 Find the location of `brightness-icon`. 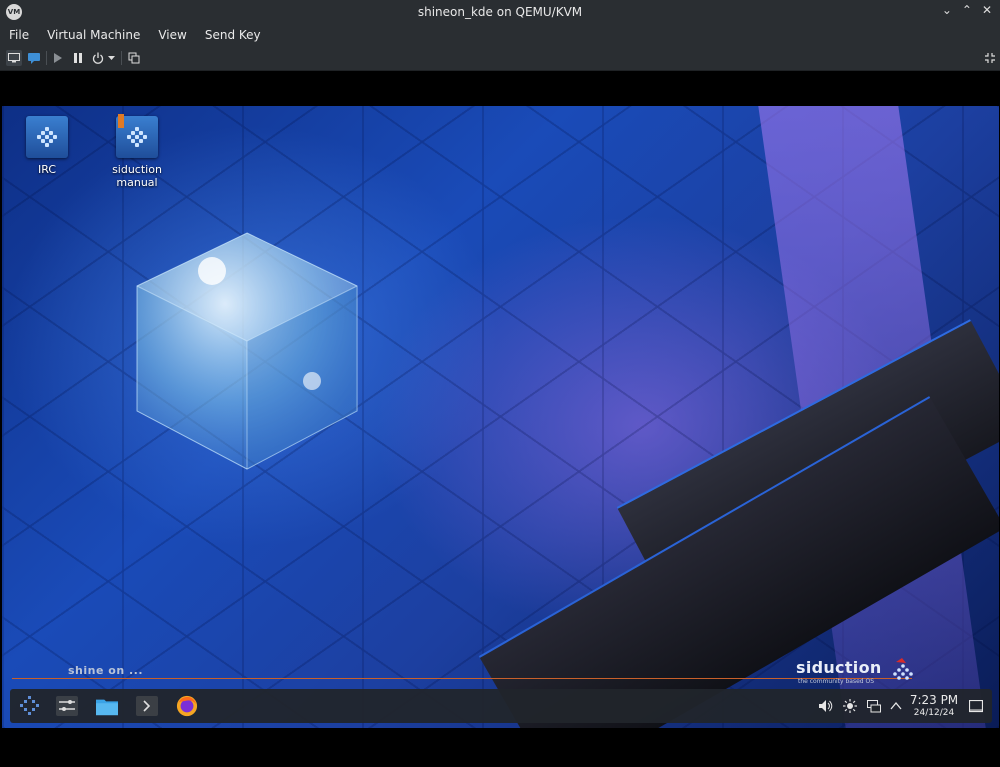

brightness-icon is located at coordinates (850, 706).